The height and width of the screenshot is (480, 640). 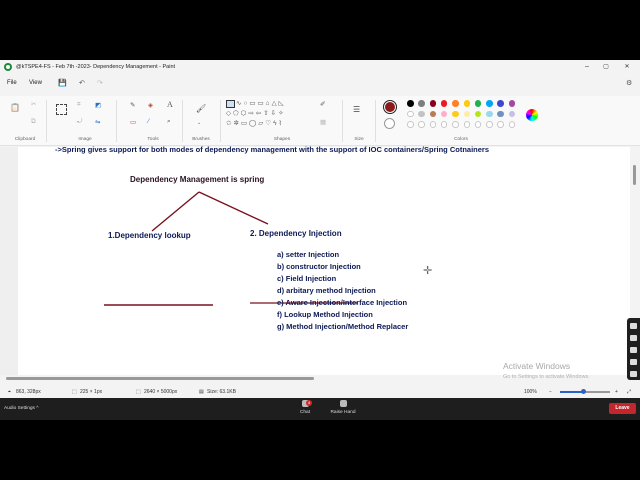 What do you see at coordinates (633, 374) in the screenshot?
I see `gear-icon` at bounding box center [633, 374].